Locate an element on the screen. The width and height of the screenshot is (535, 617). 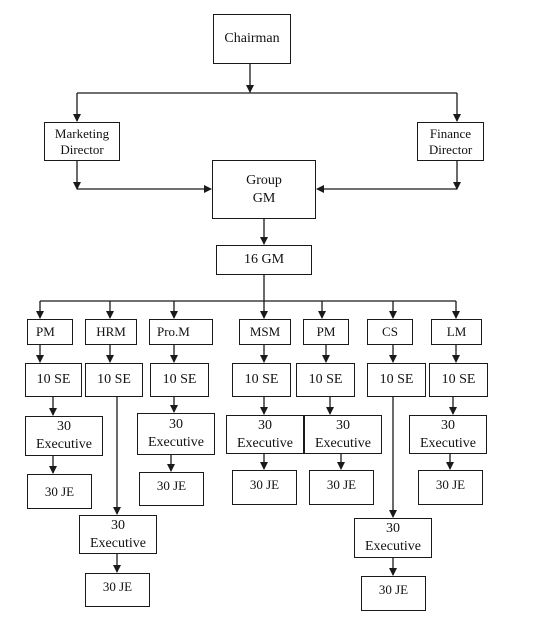
node-exec-4: 30 Executive is located at coordinates (265, 434).